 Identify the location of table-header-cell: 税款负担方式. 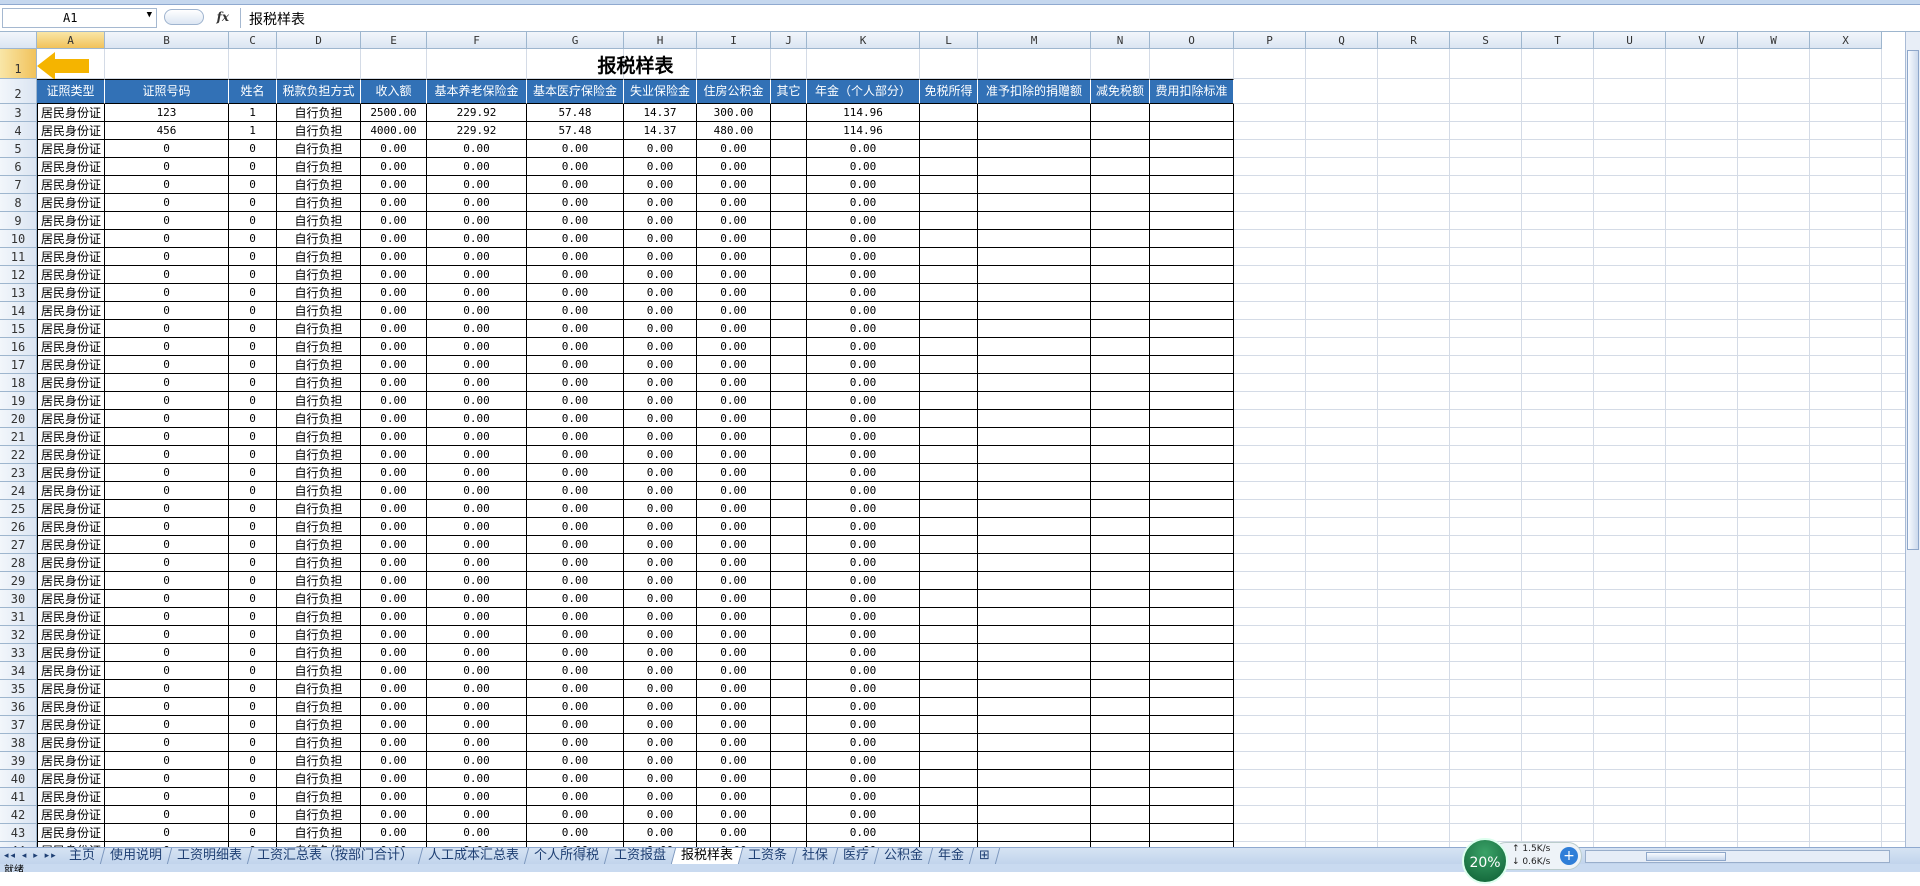
(319, 91).